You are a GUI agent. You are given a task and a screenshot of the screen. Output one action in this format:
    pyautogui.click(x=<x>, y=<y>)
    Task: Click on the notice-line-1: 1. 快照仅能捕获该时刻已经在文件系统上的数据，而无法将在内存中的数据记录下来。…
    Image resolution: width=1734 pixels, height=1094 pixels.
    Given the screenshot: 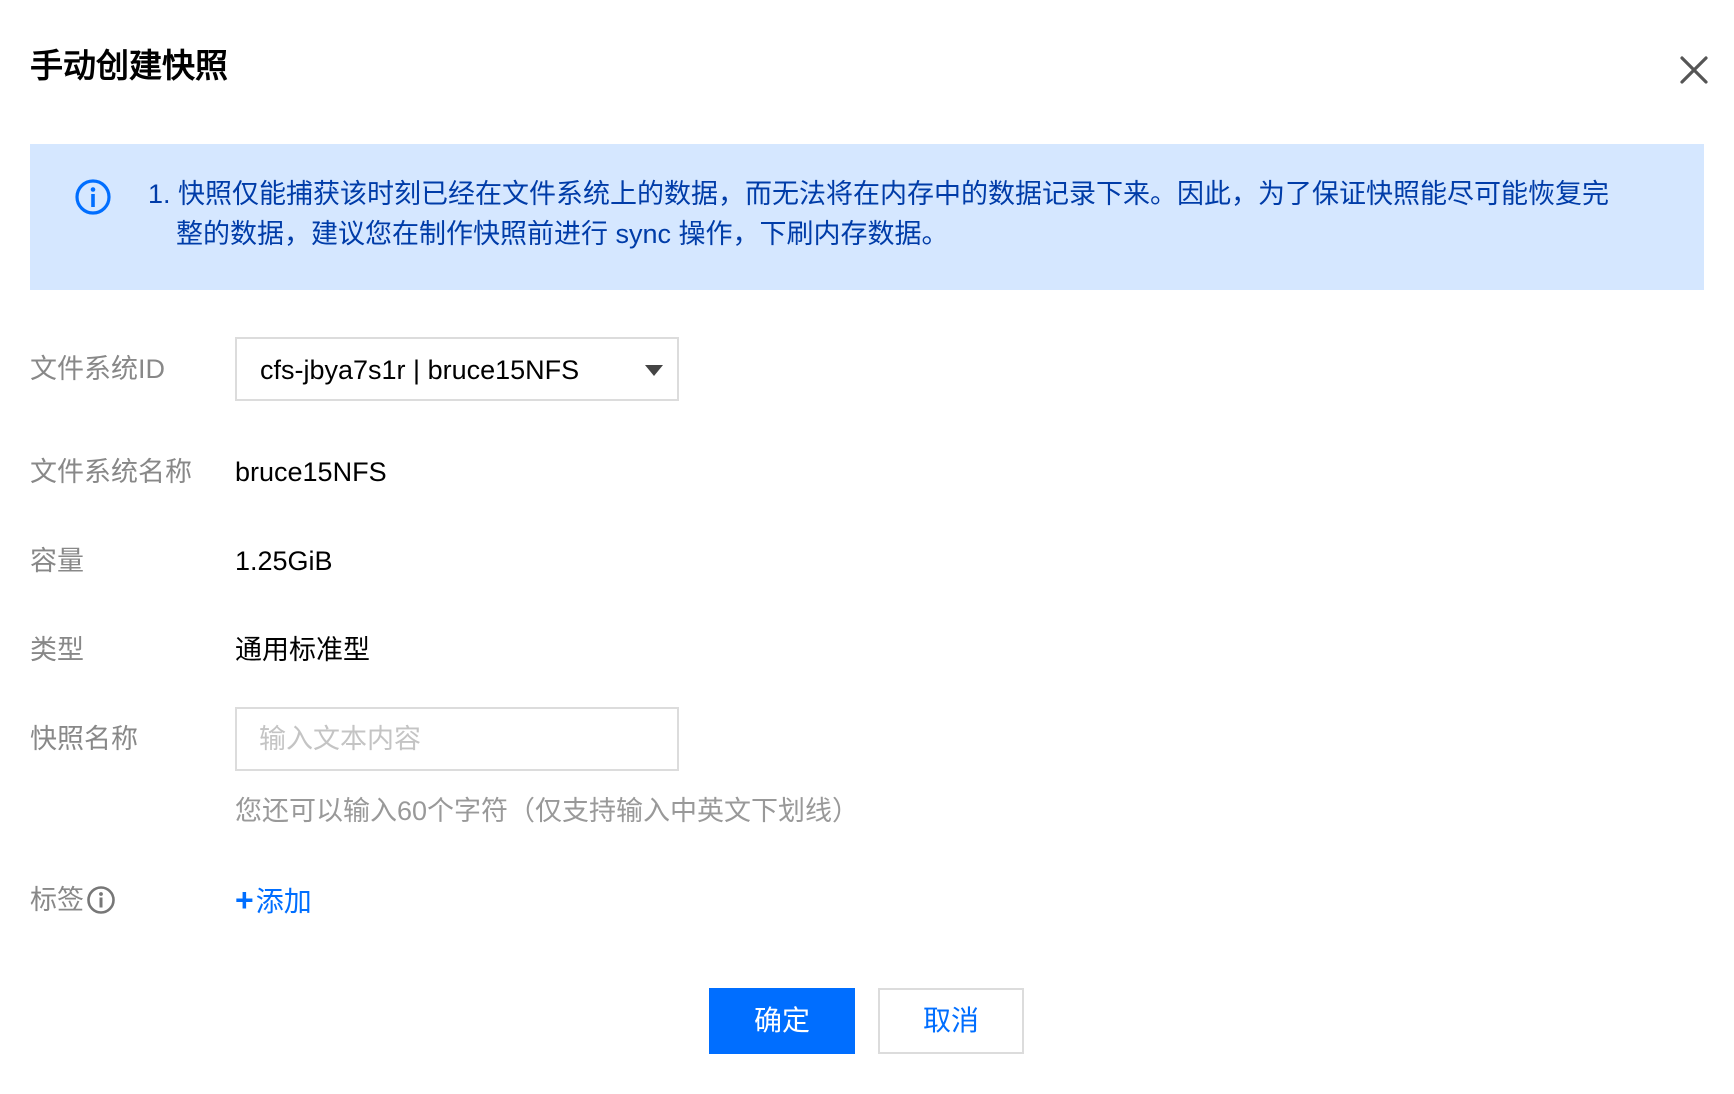 What is the action you would take?
    pyautogui.click(x=879, y=194)
    